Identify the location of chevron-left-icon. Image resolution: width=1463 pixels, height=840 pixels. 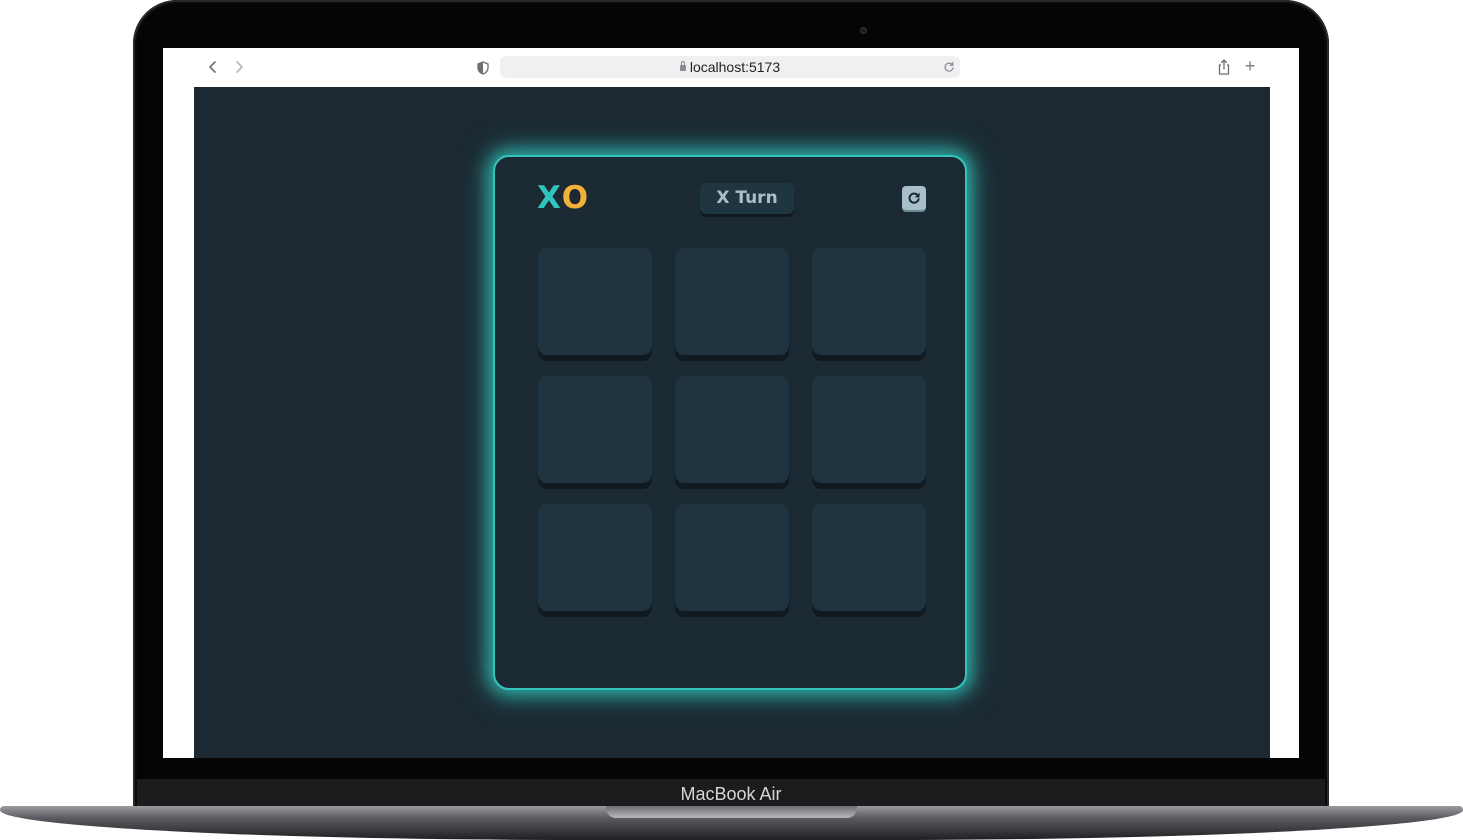
(212, 67).